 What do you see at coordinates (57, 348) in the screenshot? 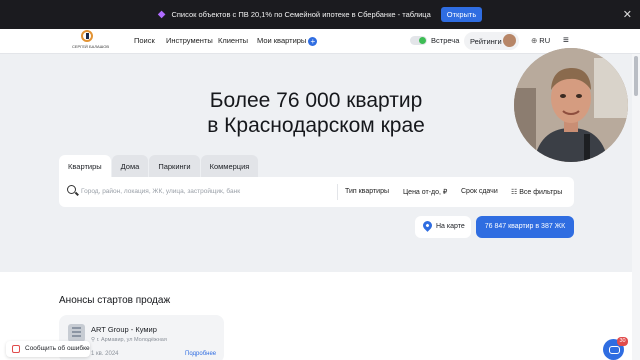
I see `report-error-label: Сообщить об ошибке` at bounding box center [57, 348].